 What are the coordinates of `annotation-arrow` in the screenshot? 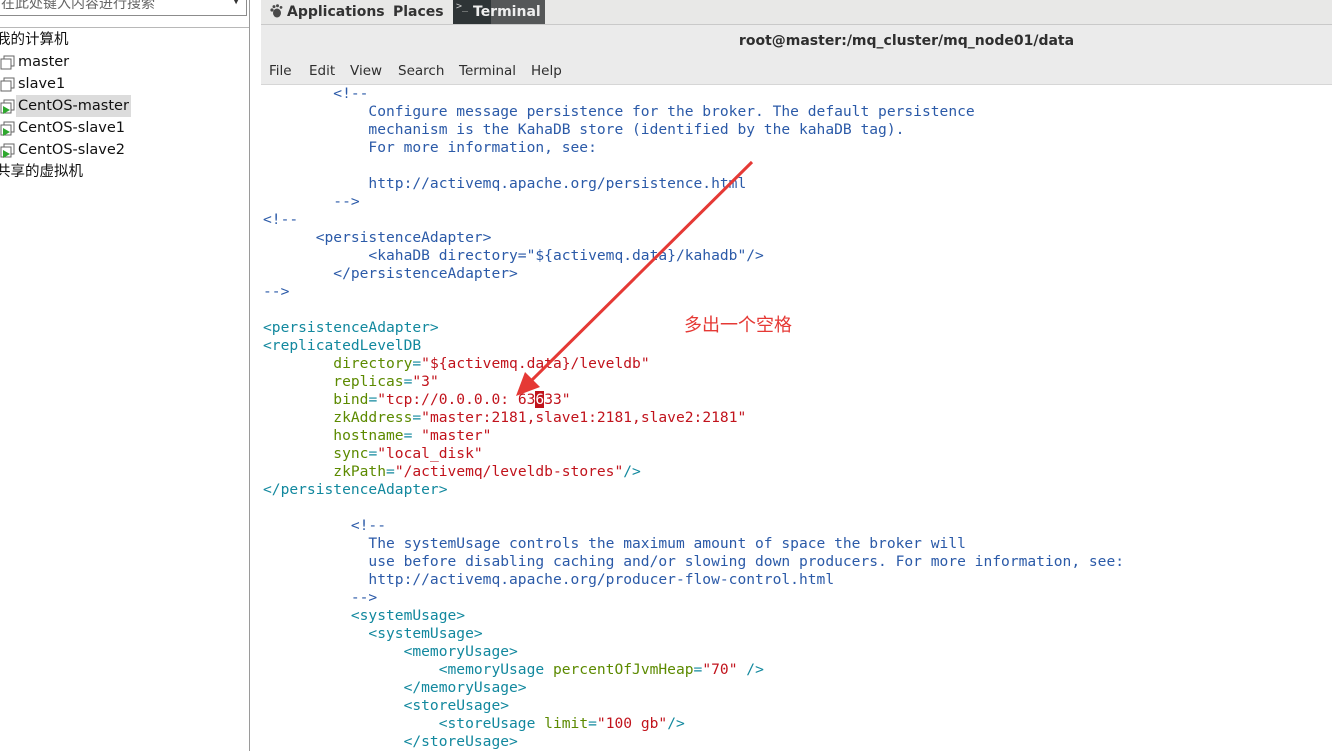 It's located at (635, 278).